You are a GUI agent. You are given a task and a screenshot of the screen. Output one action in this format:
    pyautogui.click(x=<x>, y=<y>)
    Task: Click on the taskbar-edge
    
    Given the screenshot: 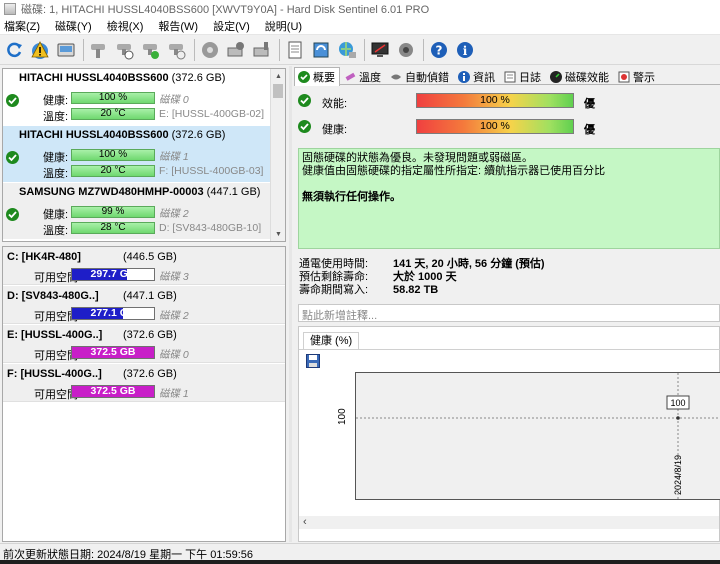 What is the action you would take?
    pyautogui.click(x=360, y=562)
    